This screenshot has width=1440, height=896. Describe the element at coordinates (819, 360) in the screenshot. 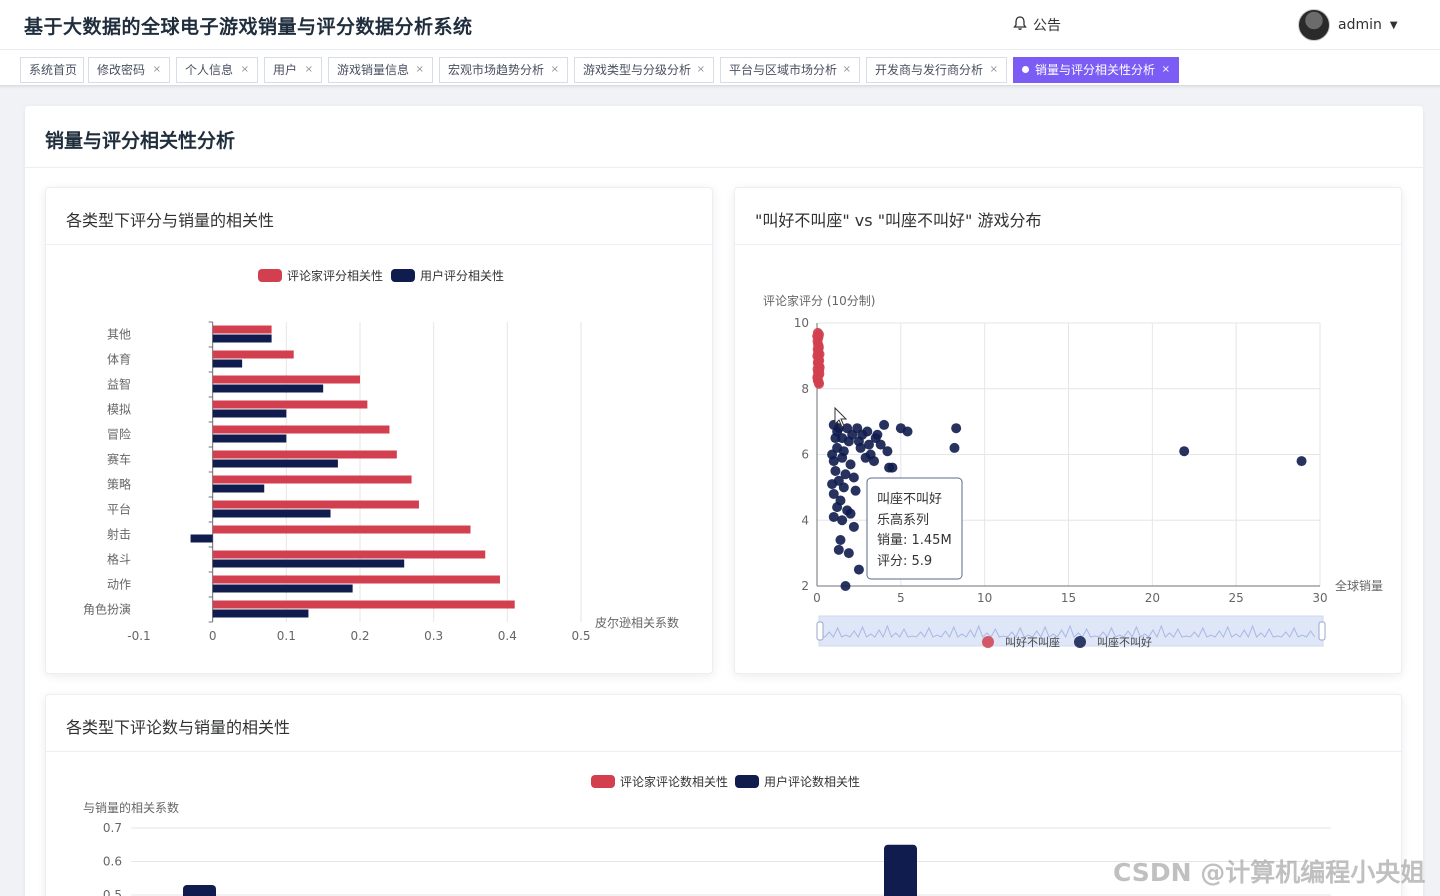

I see `acclaimed-point` at that location.